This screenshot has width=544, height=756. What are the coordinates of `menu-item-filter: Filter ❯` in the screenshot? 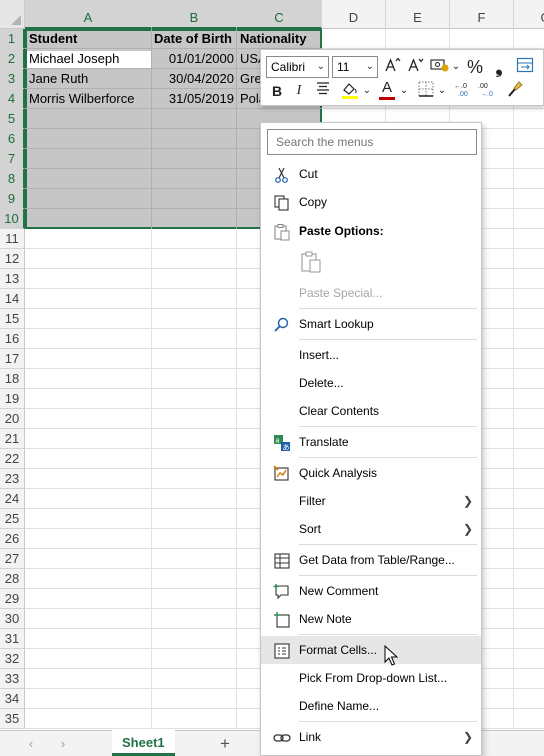 It's located at (371, 501).